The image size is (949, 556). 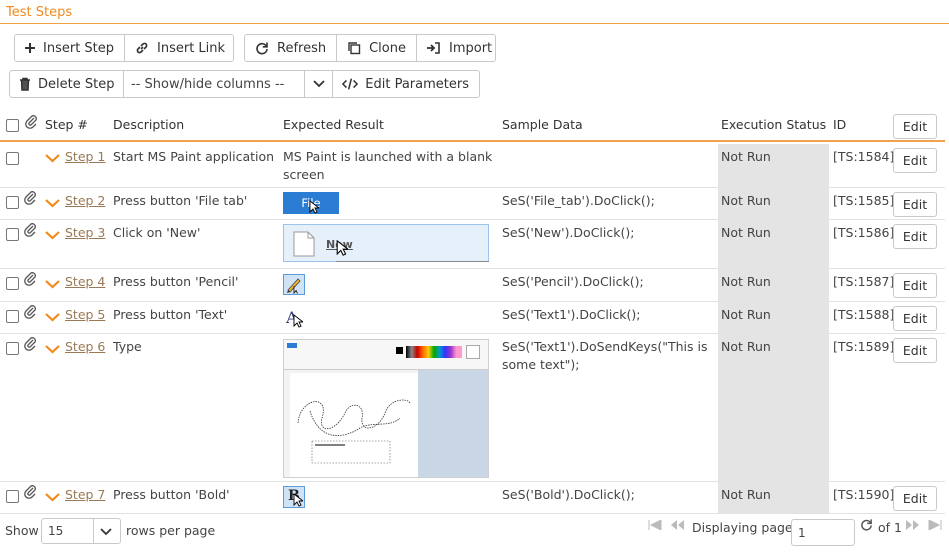 What do you see at coordinates (453, 423) in the screenshot?
I see `paint-workspace` at bounding box center [453, 423].